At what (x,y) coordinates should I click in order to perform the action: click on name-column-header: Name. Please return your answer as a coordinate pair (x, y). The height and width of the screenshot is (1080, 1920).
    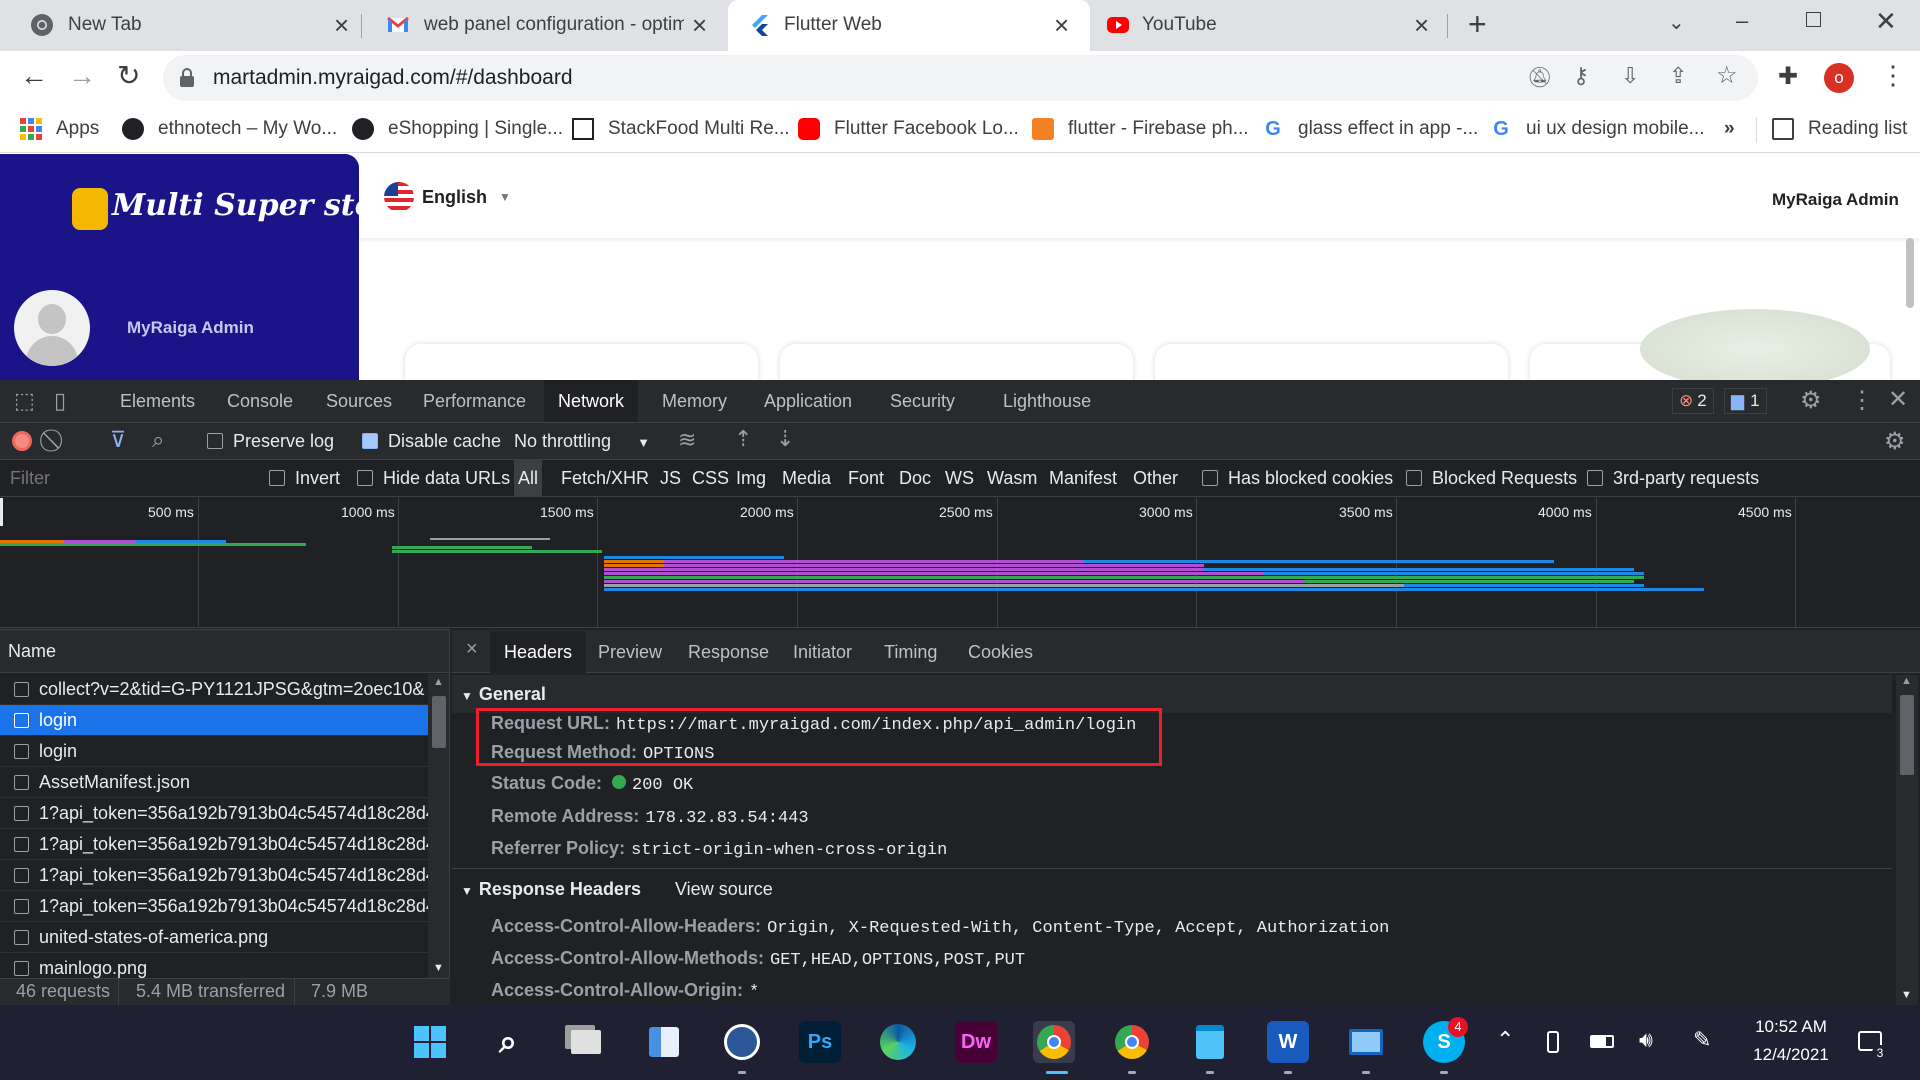
    Looking at the image, I should click on (224, 651).